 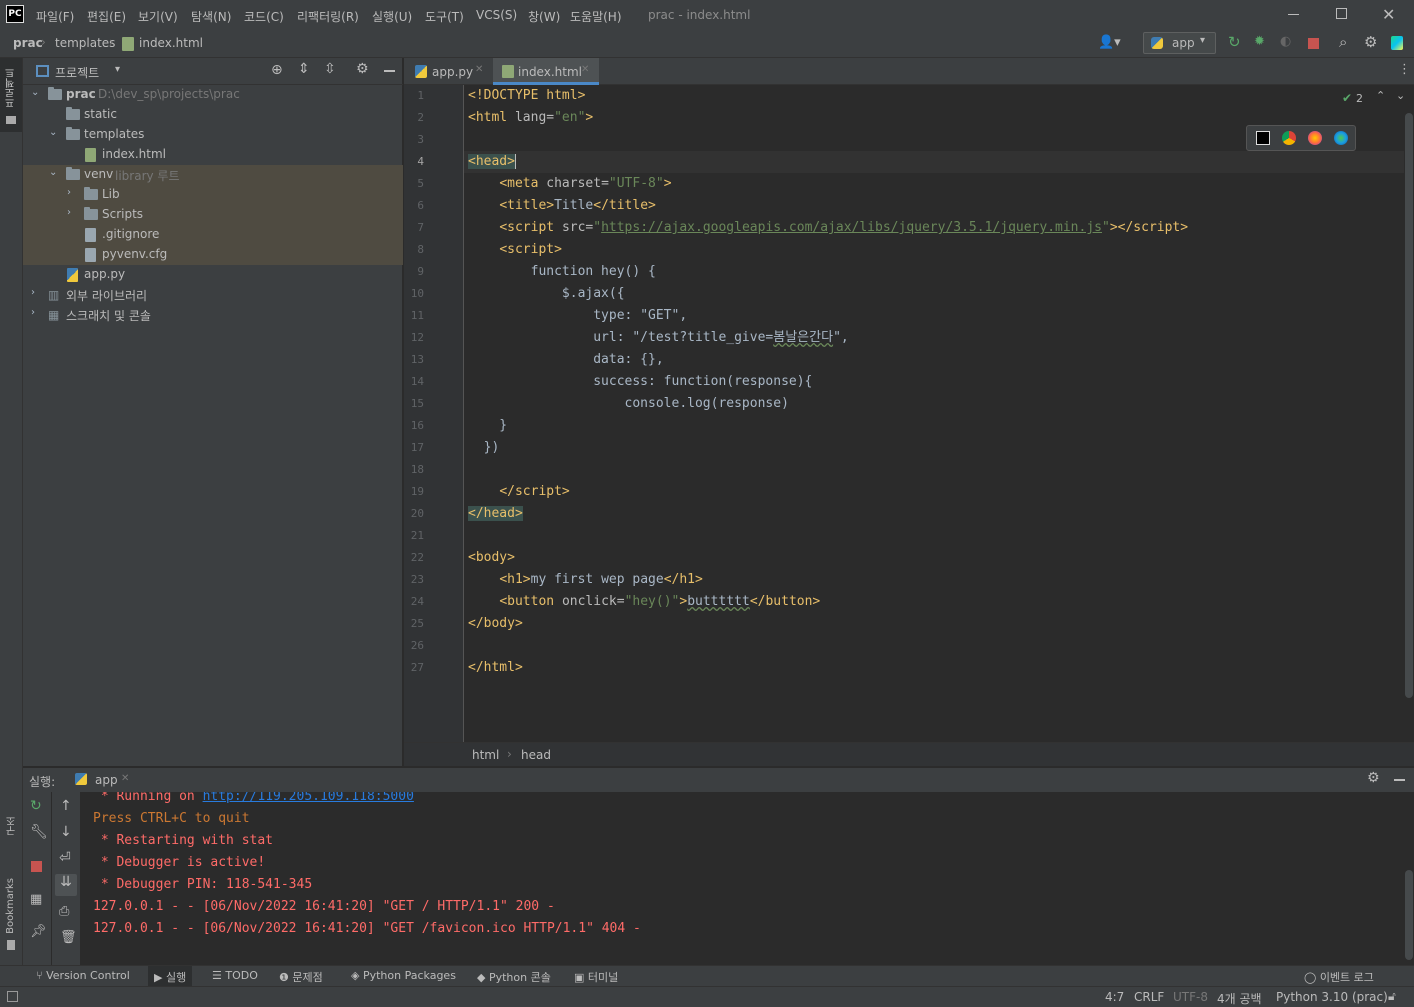 I want to click on breadcrumb-folder: templates, so click(x=85, y=43).